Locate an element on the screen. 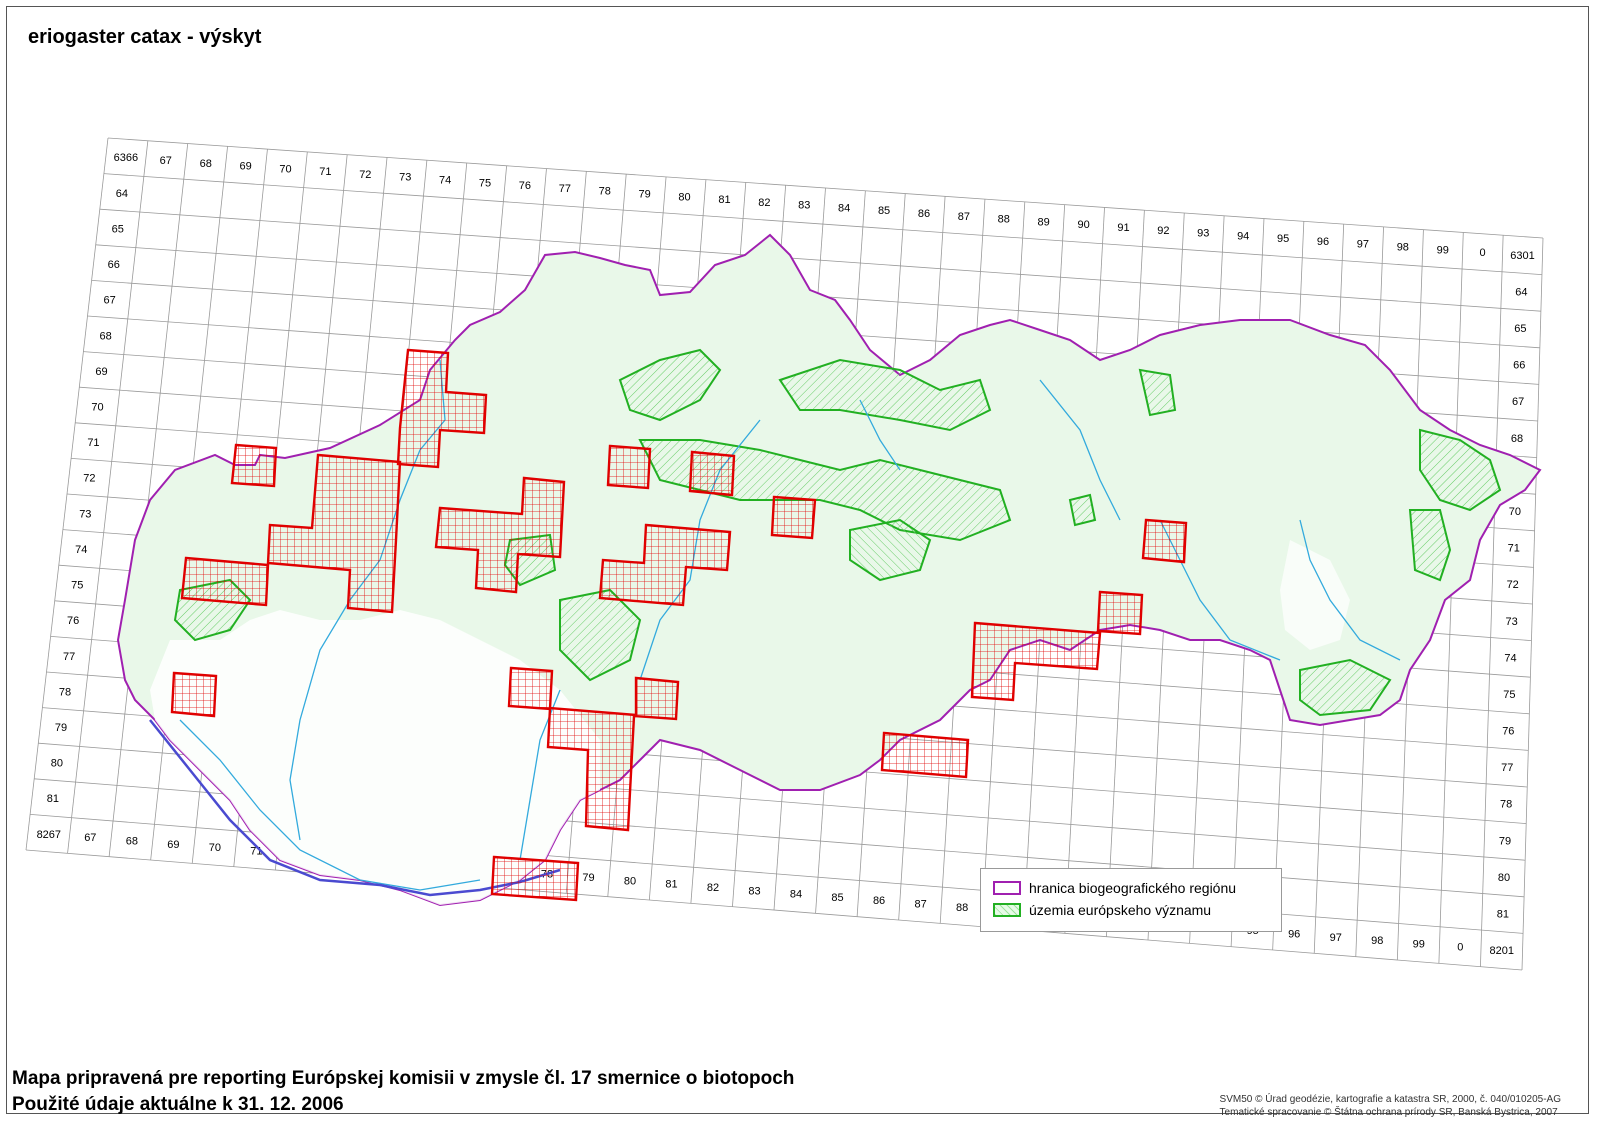 The image size is (1597, 1124). grid-label-top: 77 is located at coordinates (565, 189).